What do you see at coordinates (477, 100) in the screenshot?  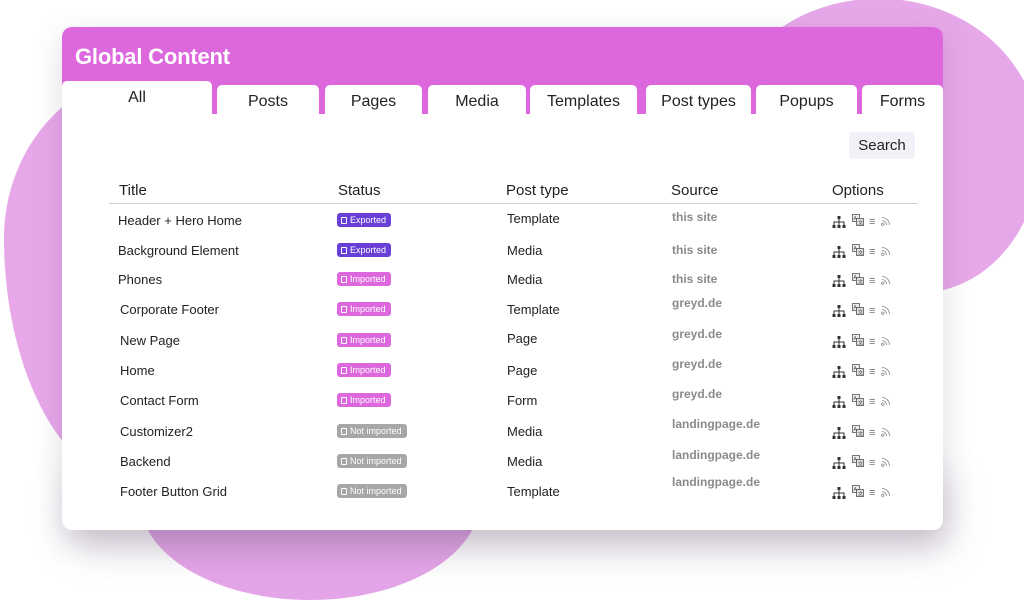 I see `tab-media: Media` at bounding box center [477, 100].